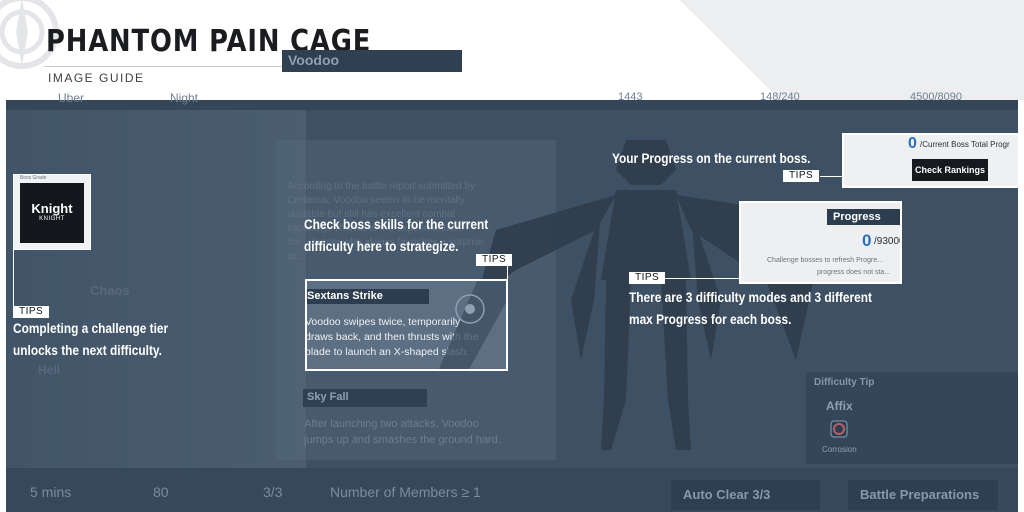 This screenshot has width=1024, height=512. I want to click on title-divider, so click(182, 66).